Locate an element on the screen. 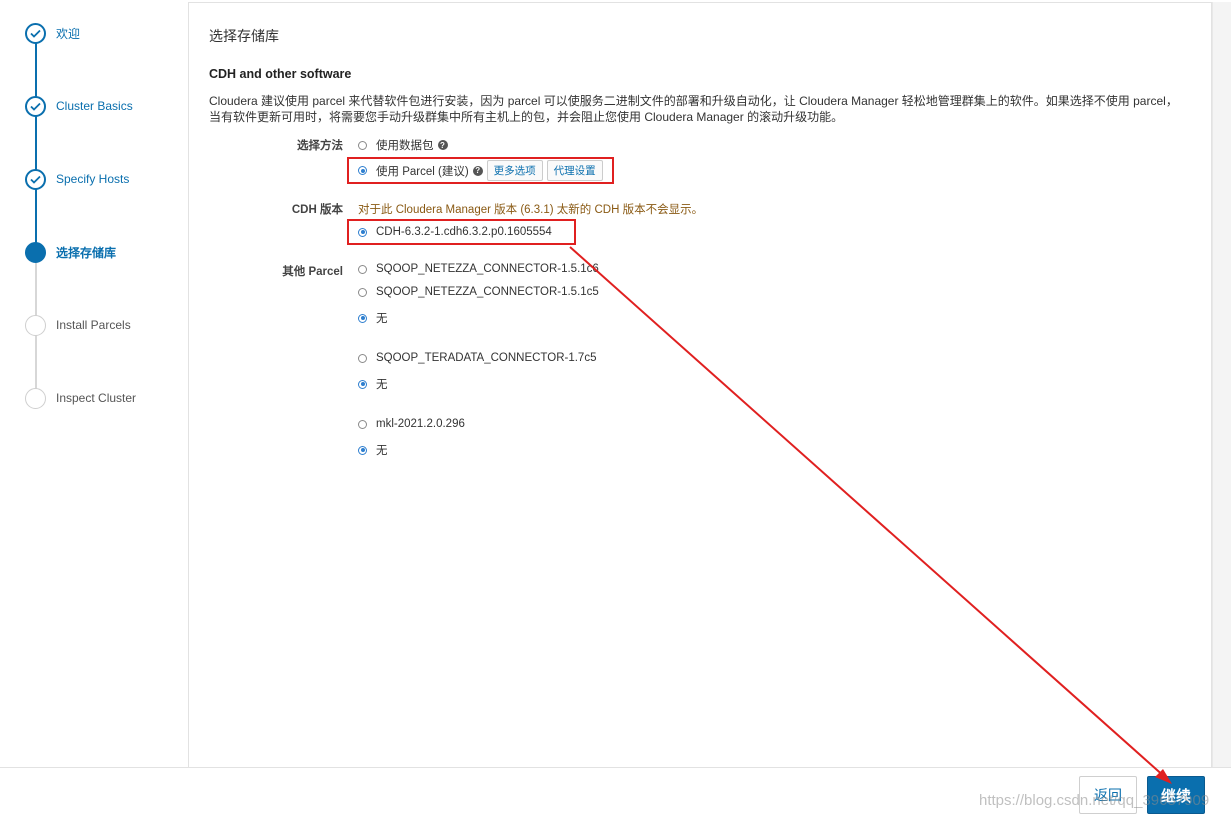 This screenshot has height=821, width=1231. option-packages-label: 使用数据包 is located at coordinates (405, 146).